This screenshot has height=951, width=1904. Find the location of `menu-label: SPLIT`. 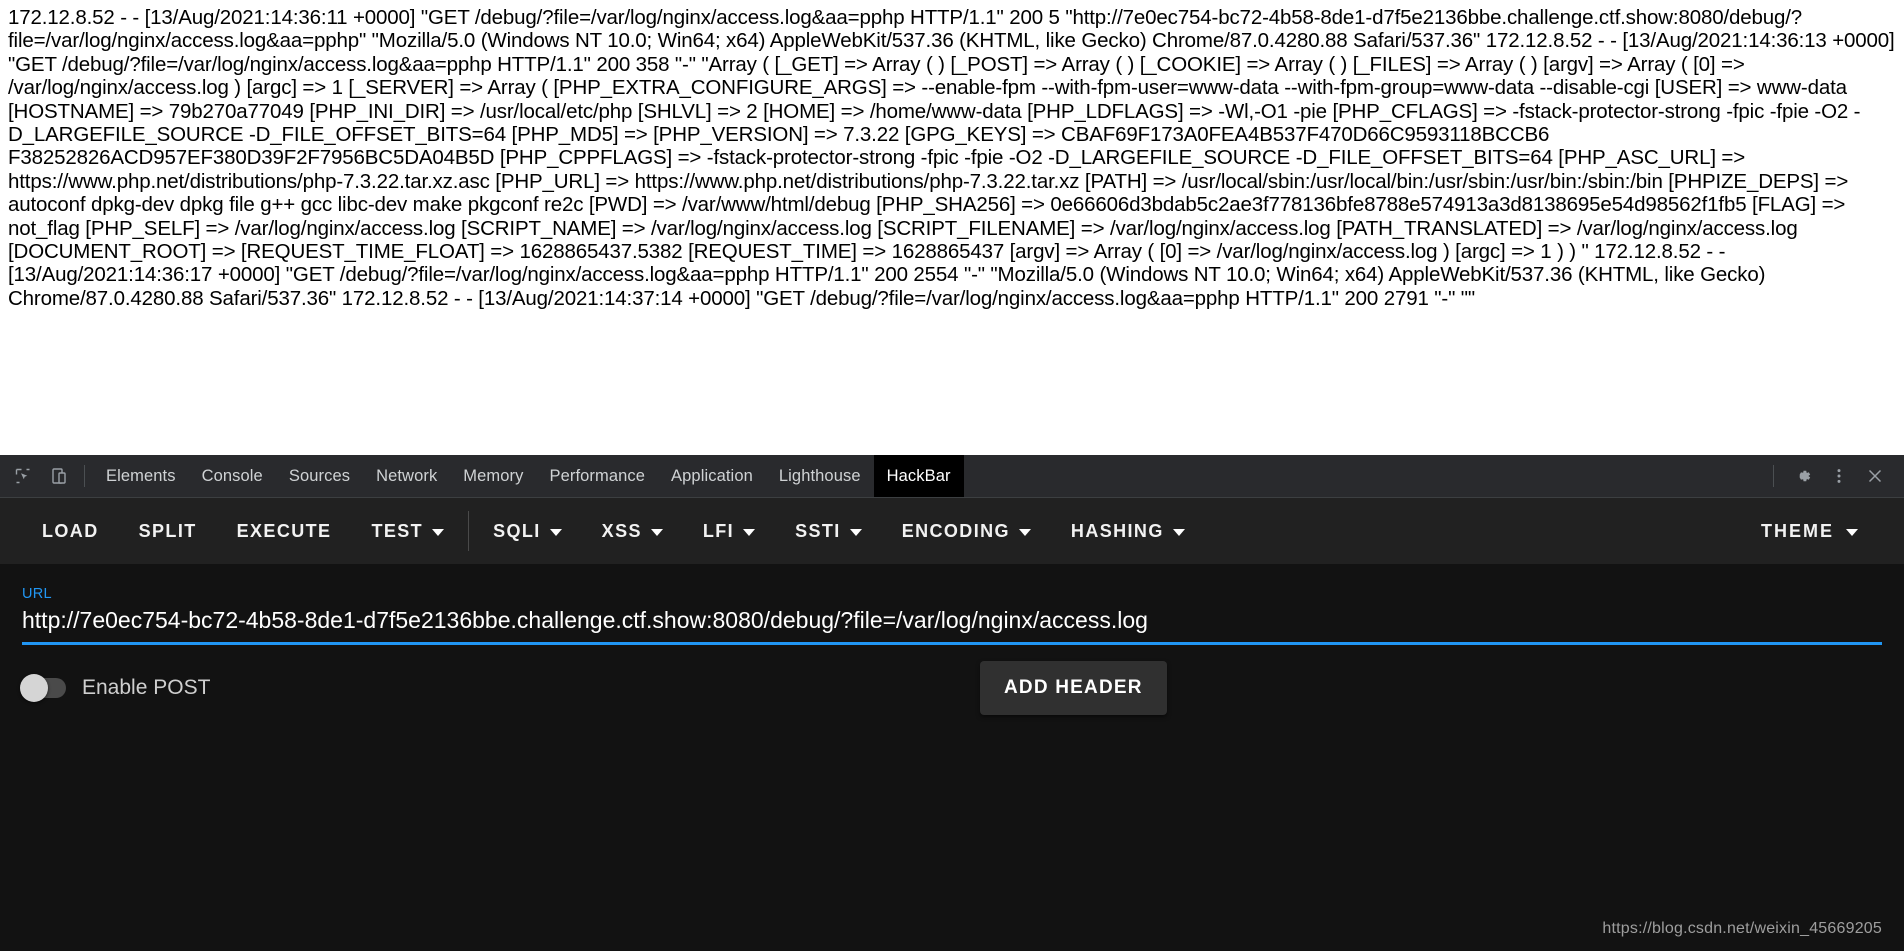

menu-label: SPLIT is located at coordinates (167, 530).